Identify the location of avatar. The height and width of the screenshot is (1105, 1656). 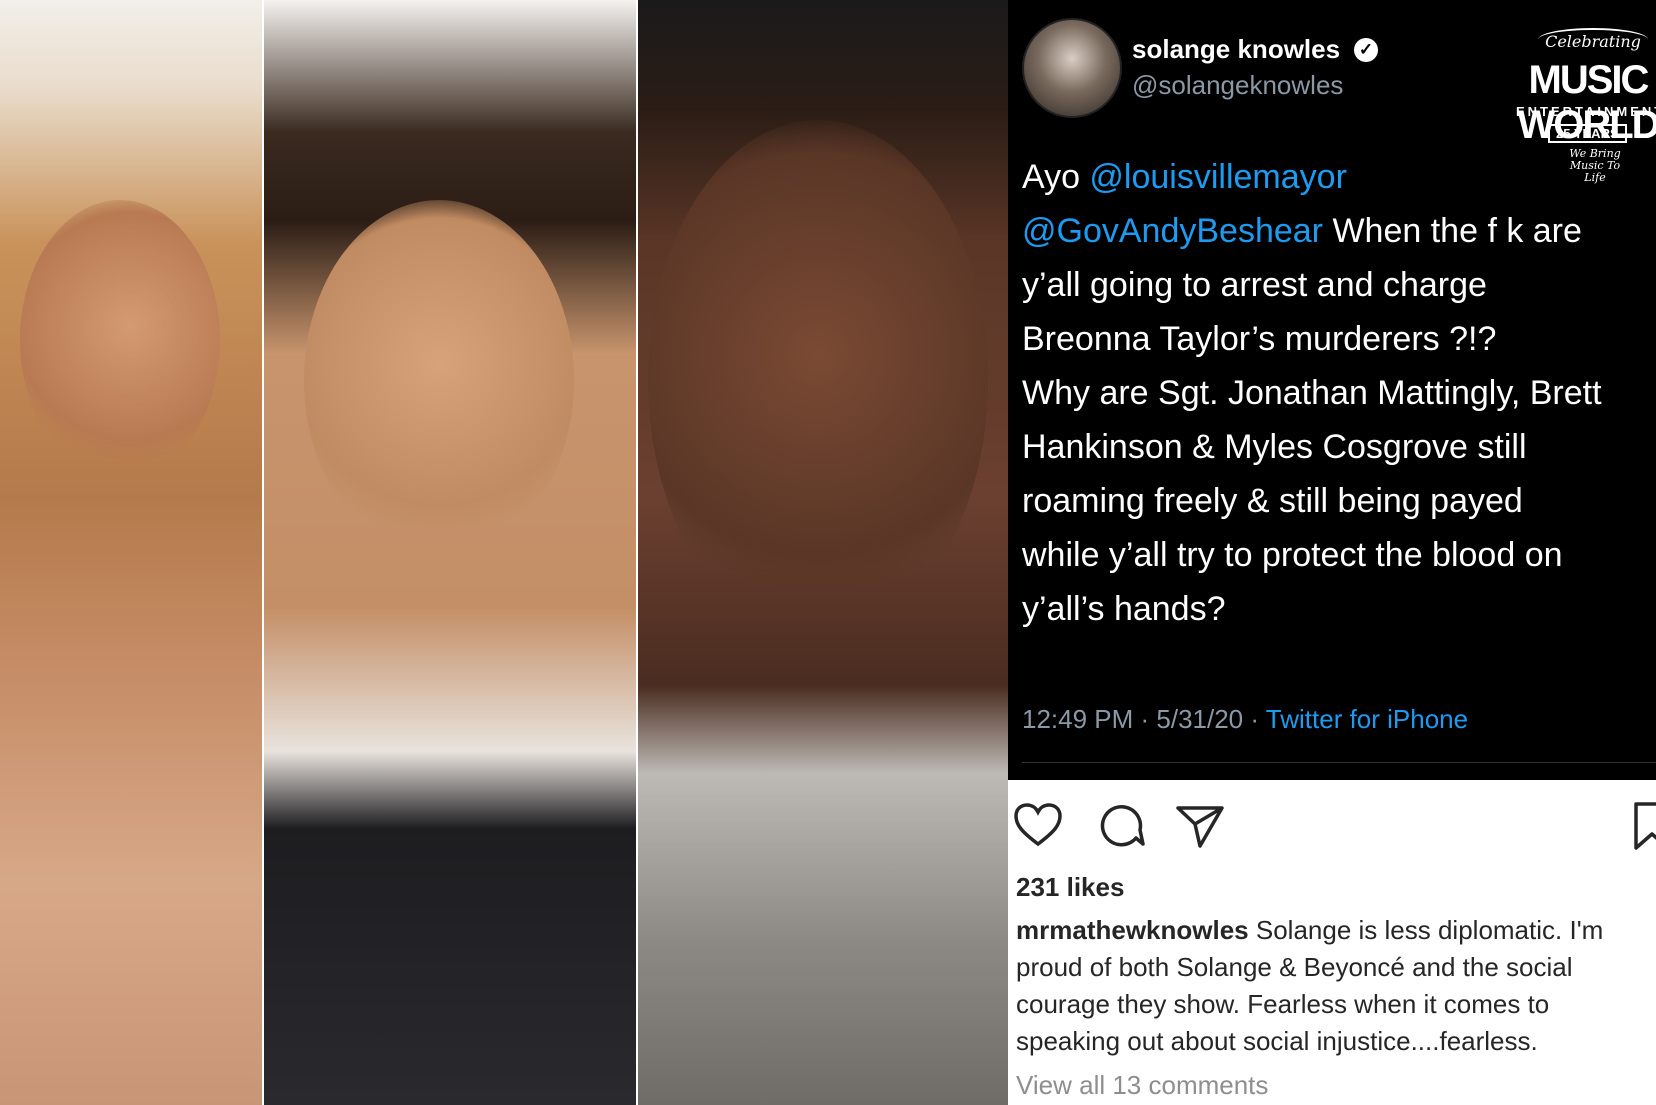
(1072, 68).